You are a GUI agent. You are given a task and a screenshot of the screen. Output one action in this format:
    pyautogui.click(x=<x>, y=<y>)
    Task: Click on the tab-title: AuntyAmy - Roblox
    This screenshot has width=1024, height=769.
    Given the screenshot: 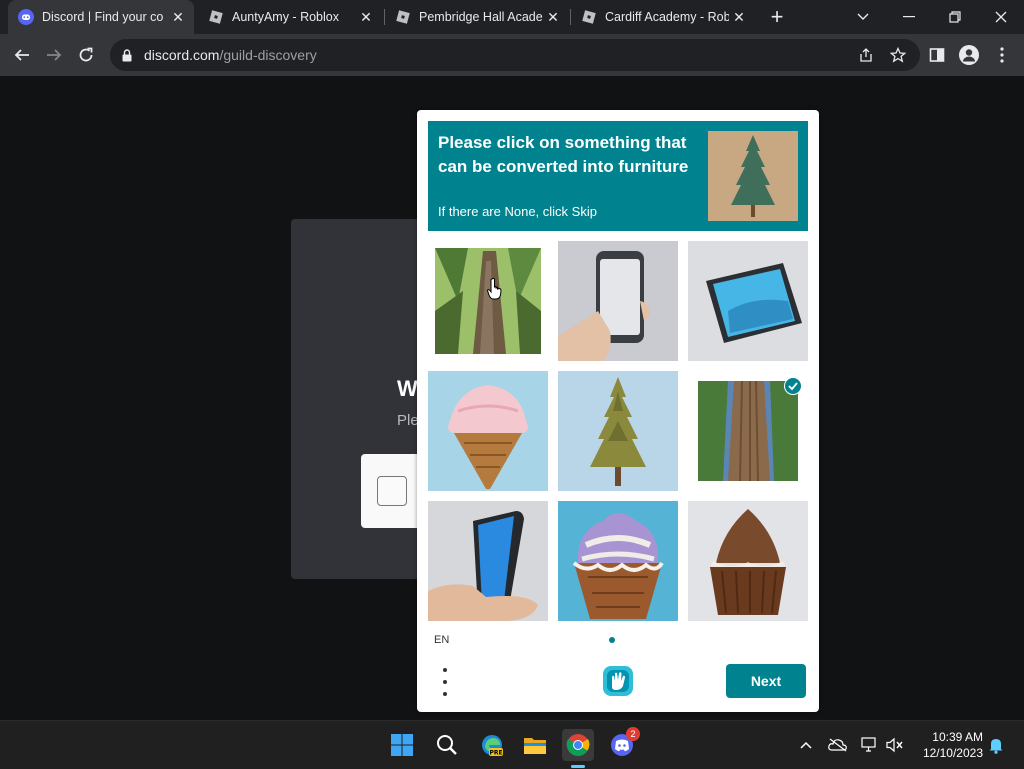 What is the action you would take?
    pyautogui.click(x=285, y=17)
    